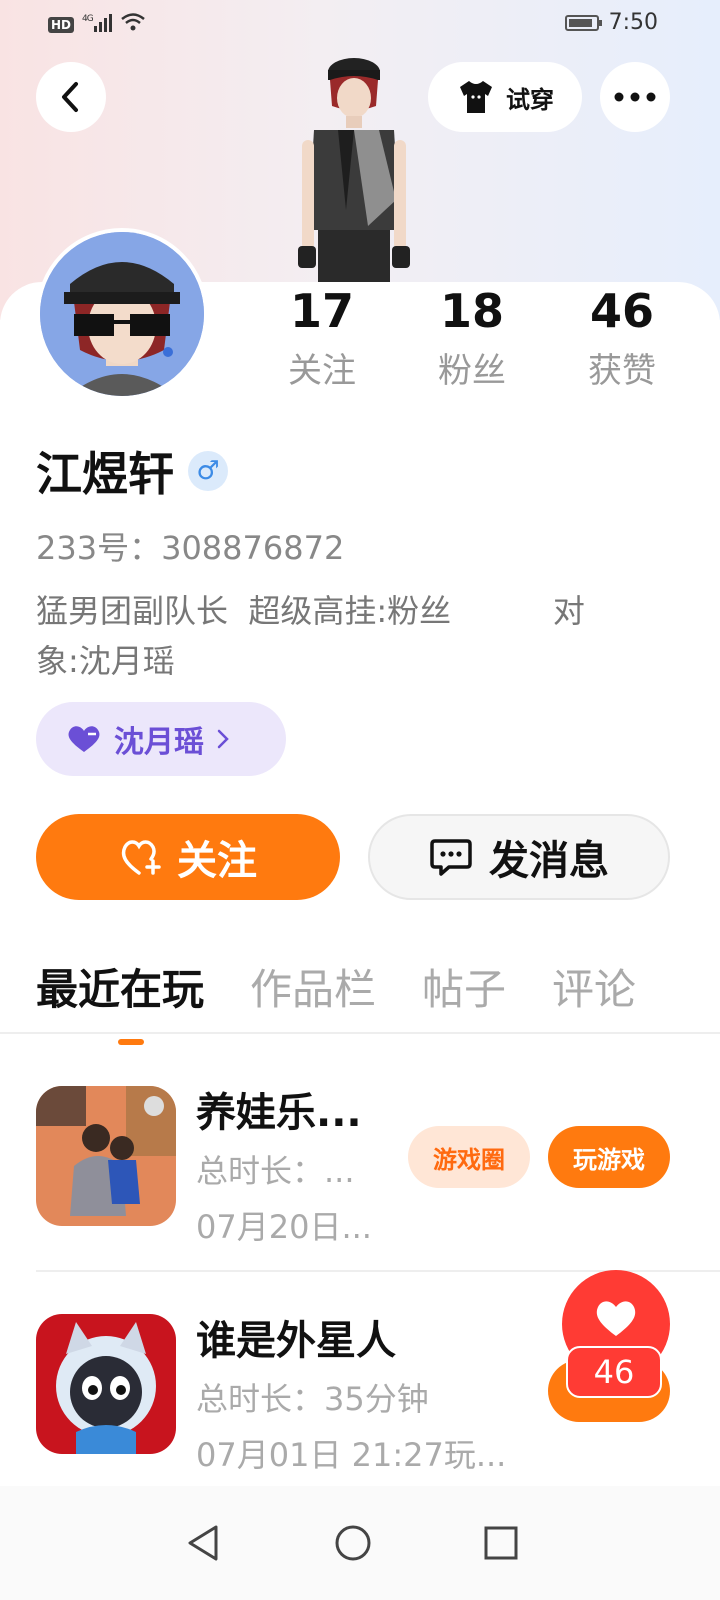 The height and width of the screenshot is (1600, 720). I want to click on square-recents-icon, so click(501, 1543).